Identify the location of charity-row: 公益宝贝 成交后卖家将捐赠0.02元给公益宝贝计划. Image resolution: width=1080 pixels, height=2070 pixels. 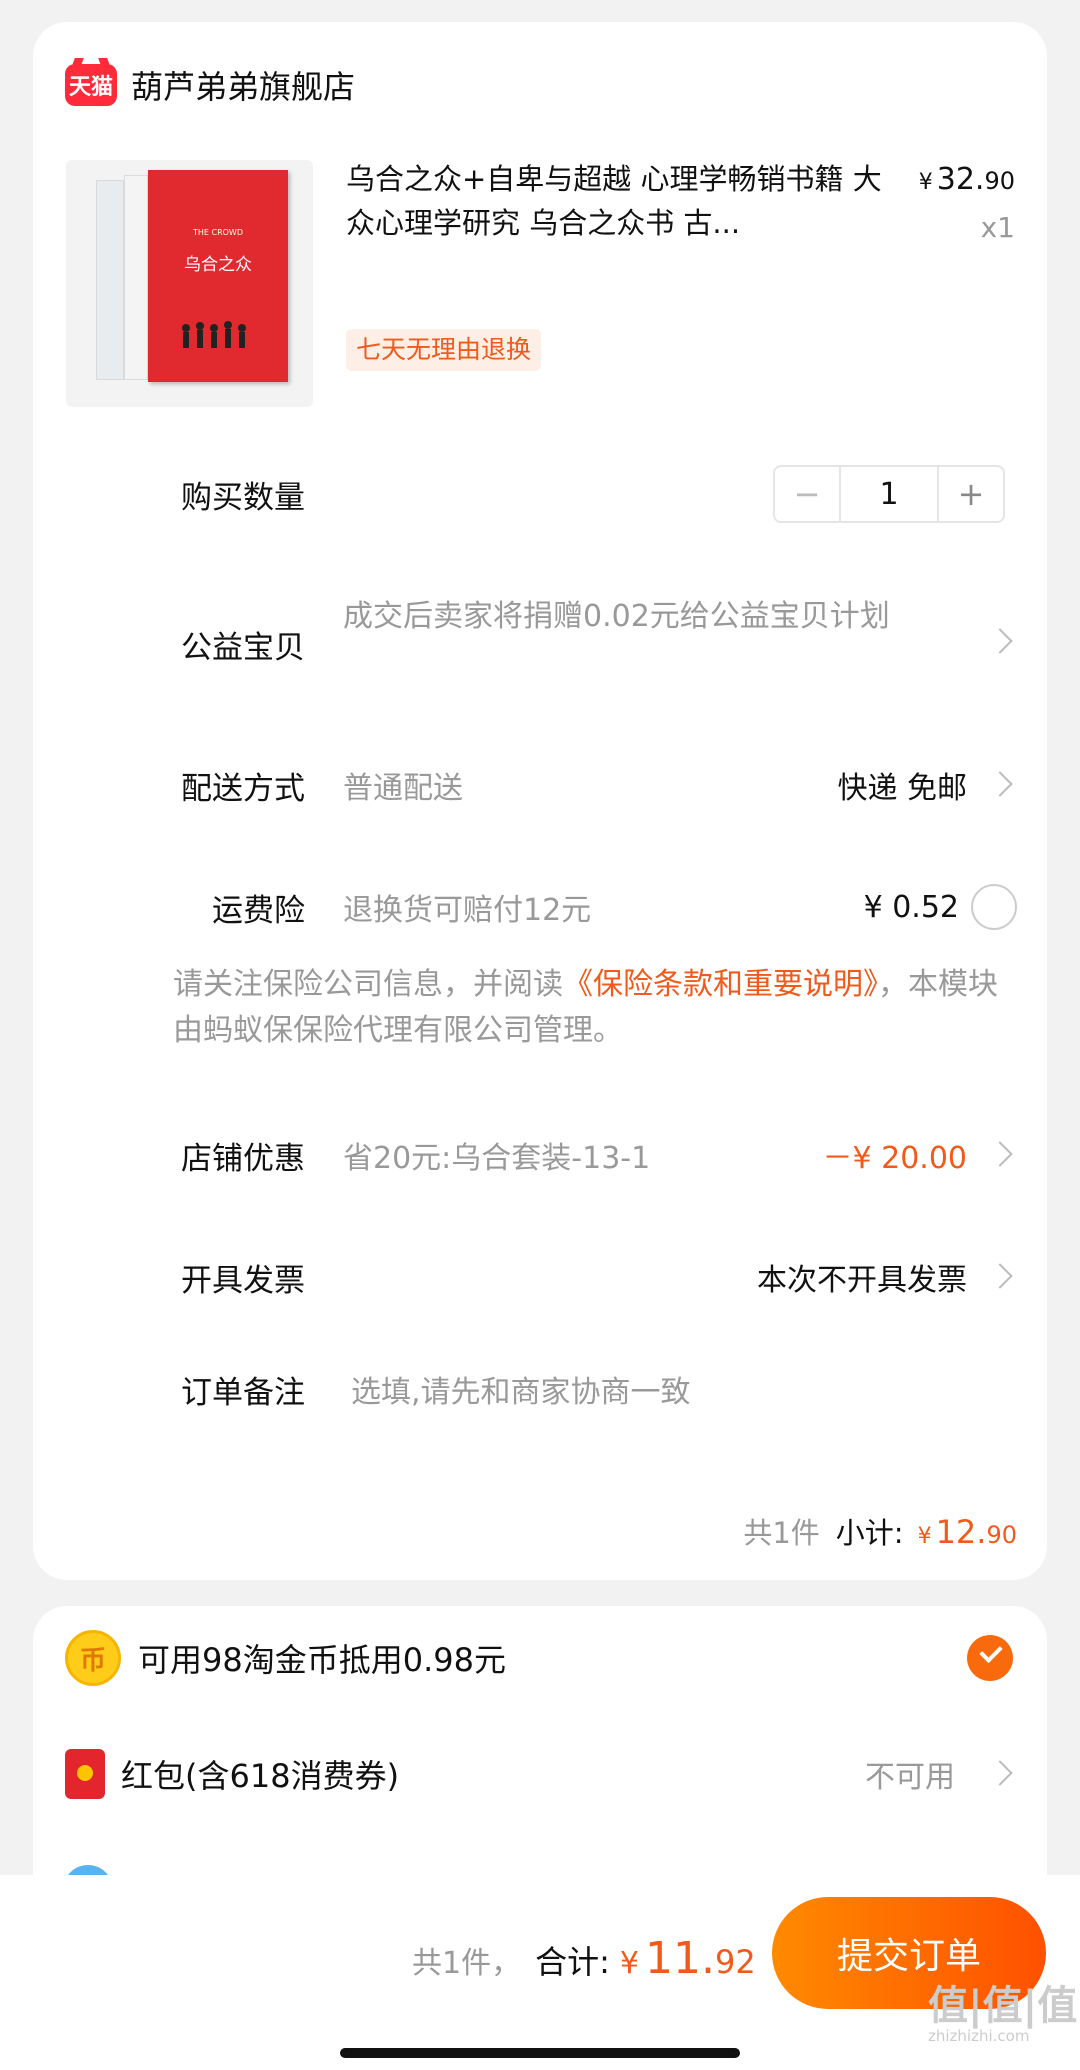
(540, 642).